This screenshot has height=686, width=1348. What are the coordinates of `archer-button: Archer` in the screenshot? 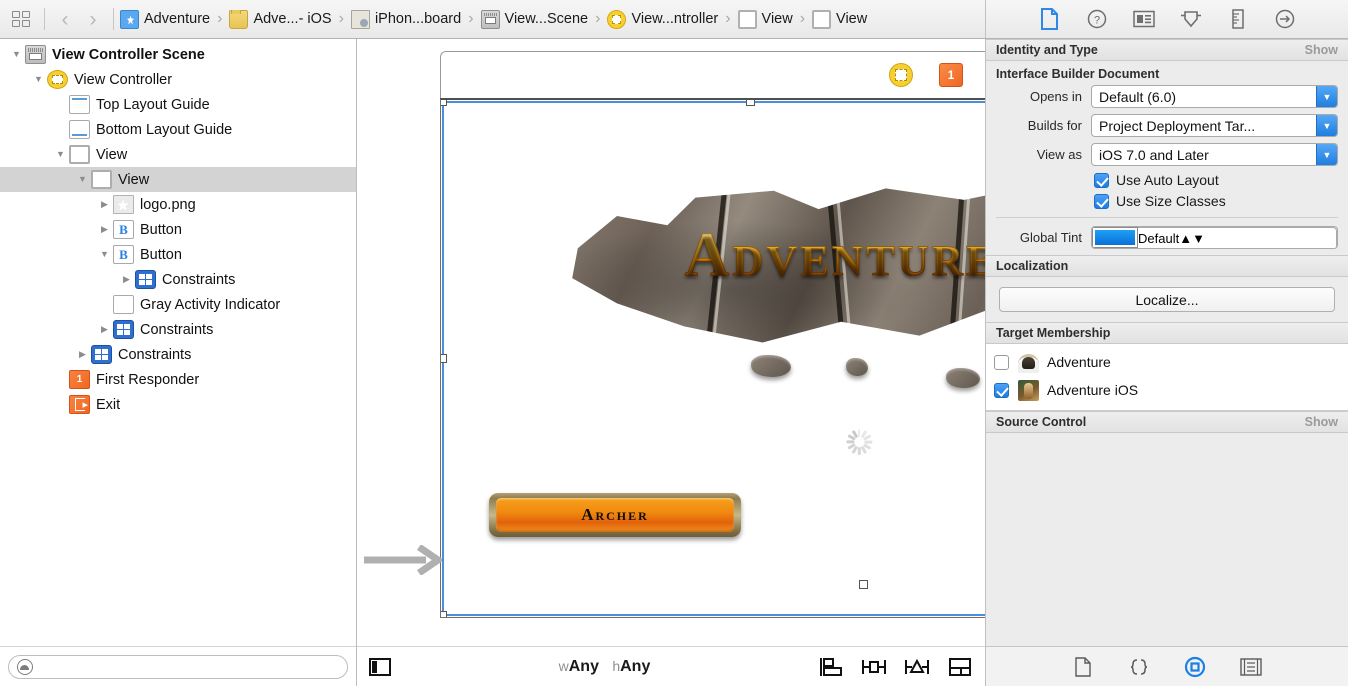 It's located at (615, 515).